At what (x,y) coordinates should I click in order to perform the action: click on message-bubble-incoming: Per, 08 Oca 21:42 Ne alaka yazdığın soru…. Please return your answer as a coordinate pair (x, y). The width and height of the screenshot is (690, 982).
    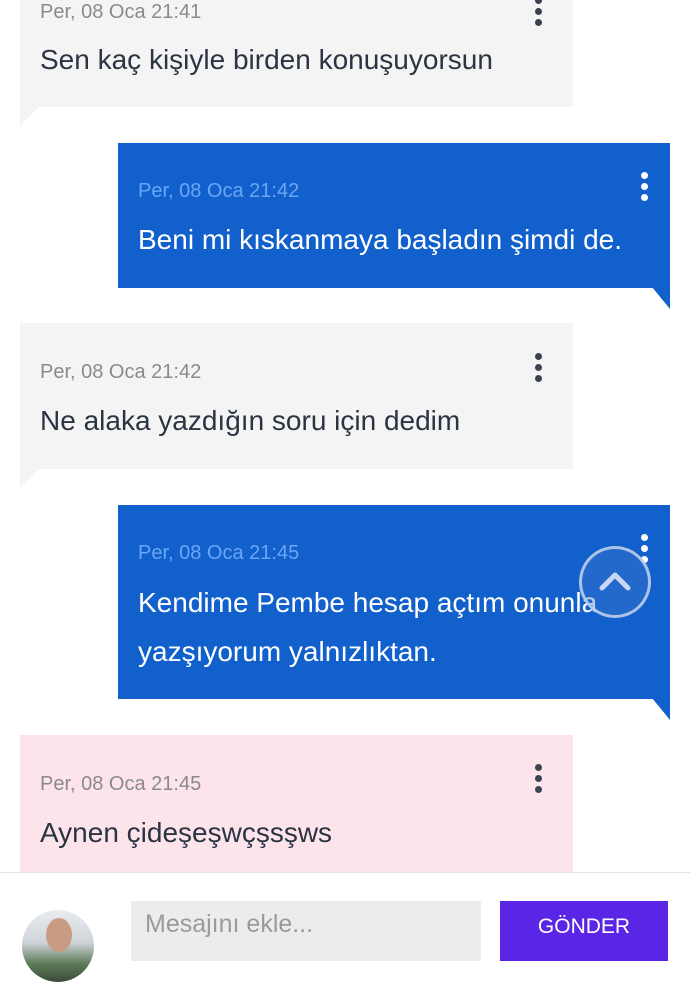
    Looking at the image, I should click on (296, 405).